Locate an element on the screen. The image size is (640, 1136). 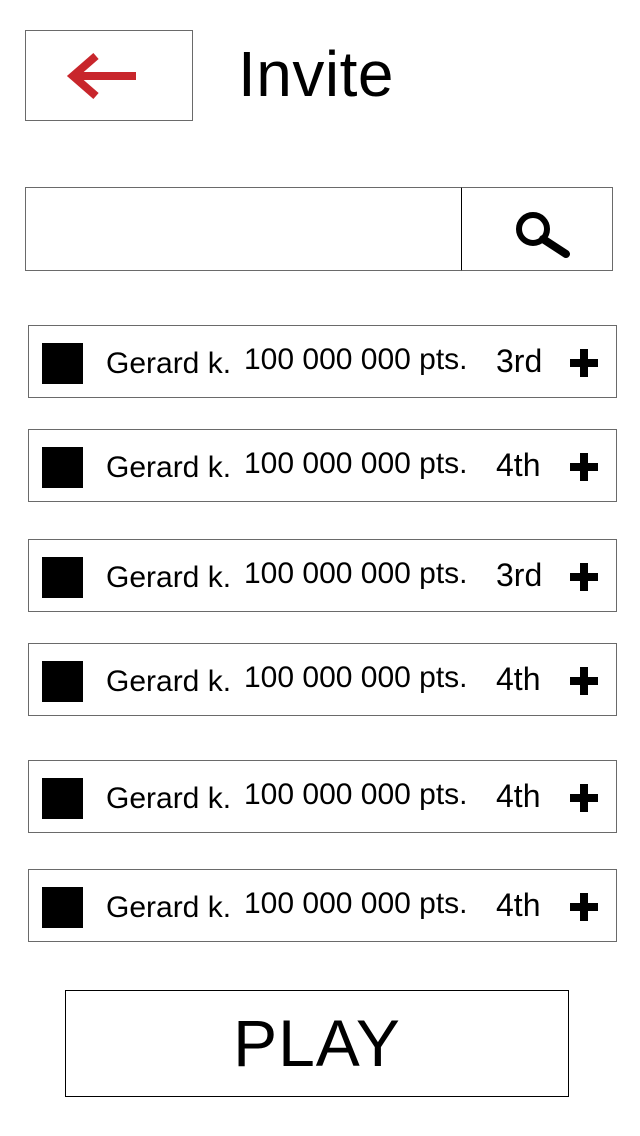
back-button is located at coordinates (109, 75).